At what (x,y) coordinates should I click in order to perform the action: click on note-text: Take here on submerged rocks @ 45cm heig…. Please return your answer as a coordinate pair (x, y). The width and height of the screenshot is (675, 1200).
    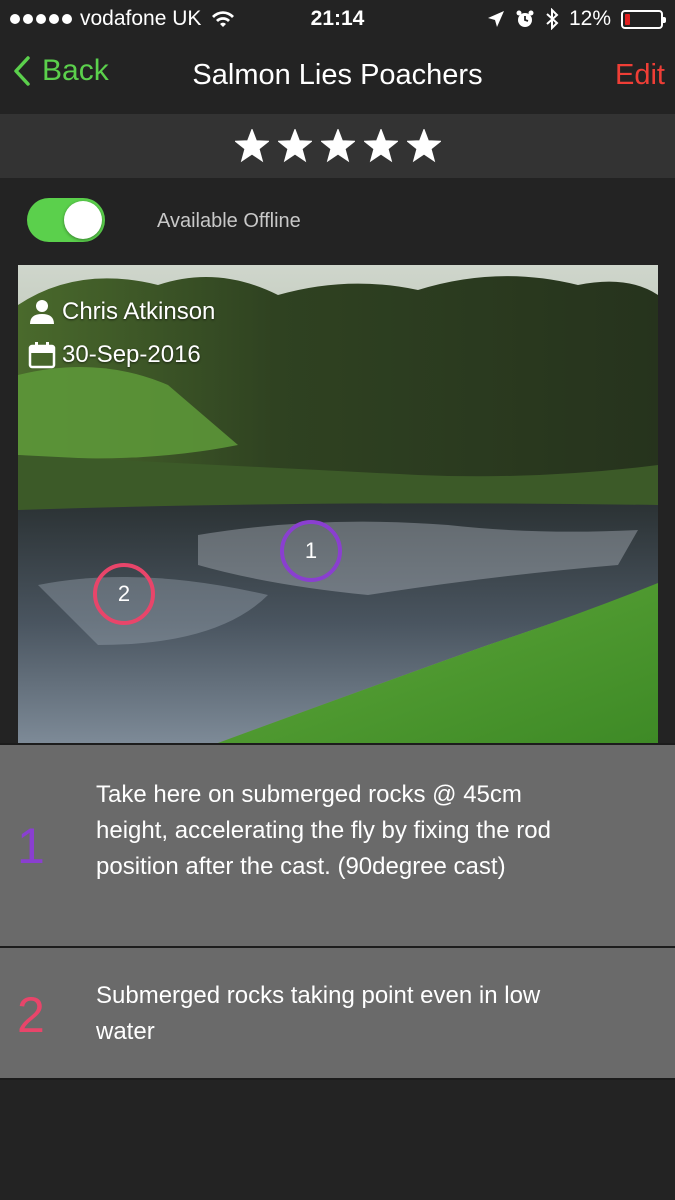
    Looking at the image, I should click on (323, 830).